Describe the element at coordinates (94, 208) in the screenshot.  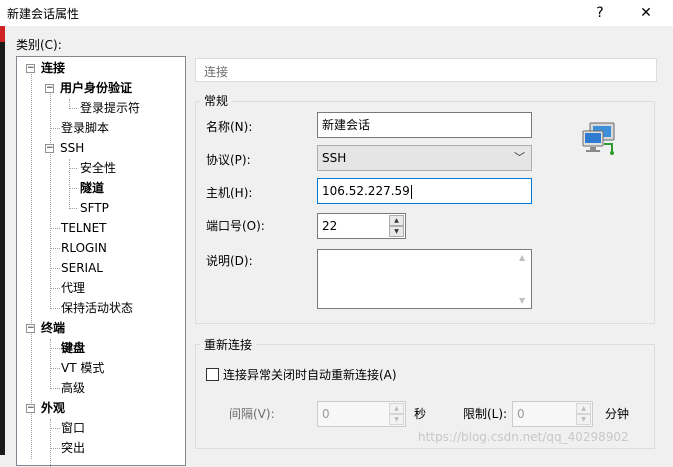
I see `tree-item-sftp: SFTP` at that location.